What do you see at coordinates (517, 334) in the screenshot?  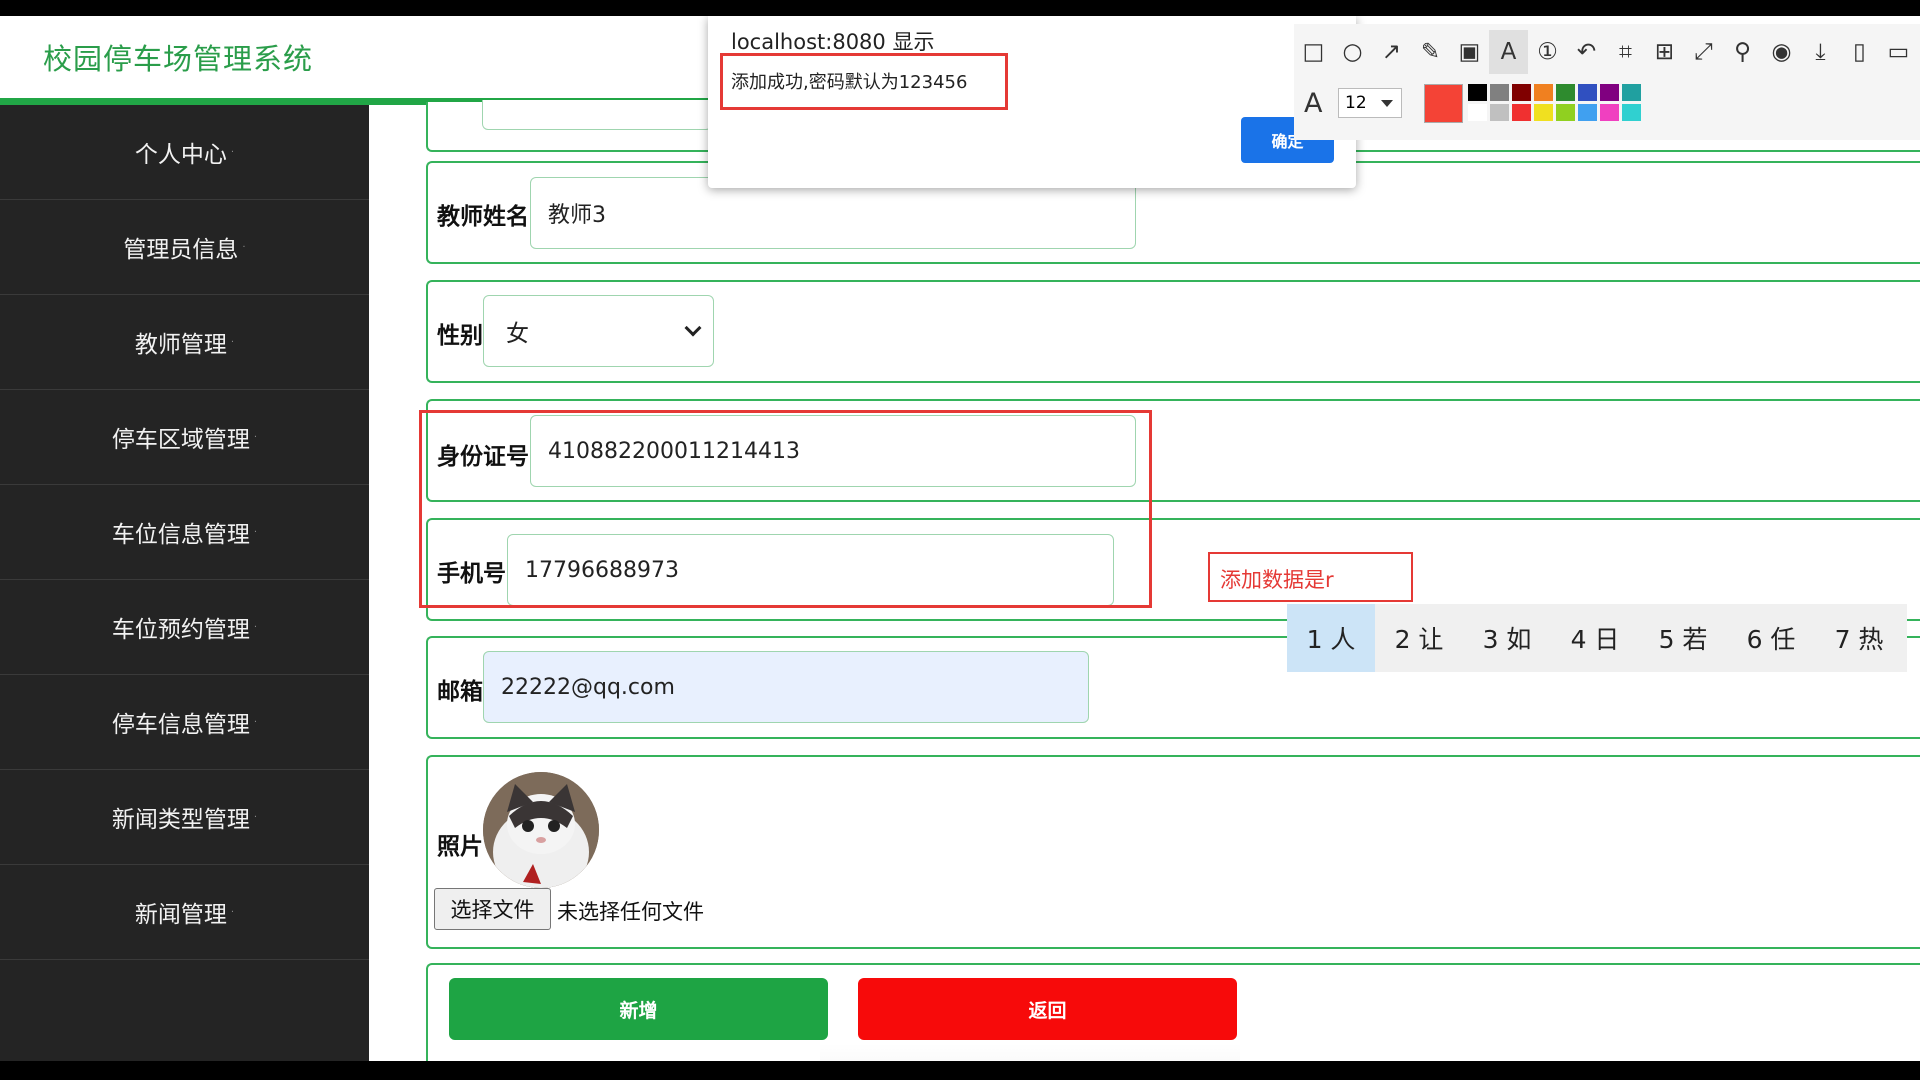 I see `gender-selected-value: 女` at bounding box center [517, 334].